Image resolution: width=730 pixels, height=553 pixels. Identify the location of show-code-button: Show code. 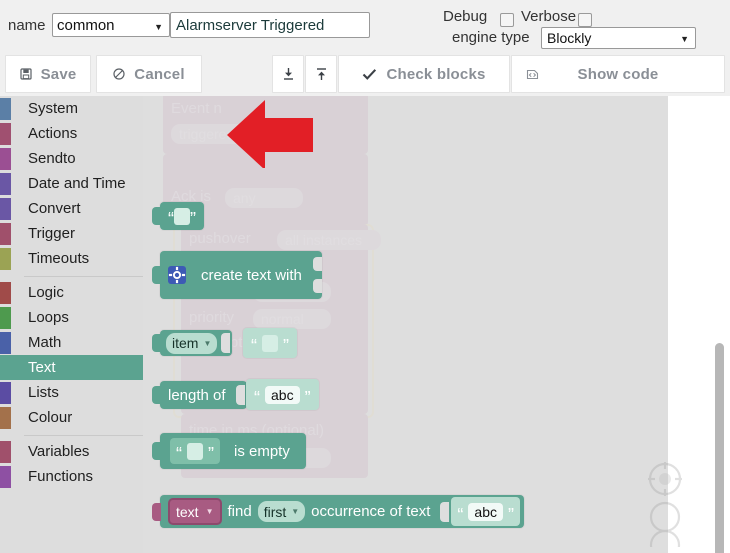
(618, 74).